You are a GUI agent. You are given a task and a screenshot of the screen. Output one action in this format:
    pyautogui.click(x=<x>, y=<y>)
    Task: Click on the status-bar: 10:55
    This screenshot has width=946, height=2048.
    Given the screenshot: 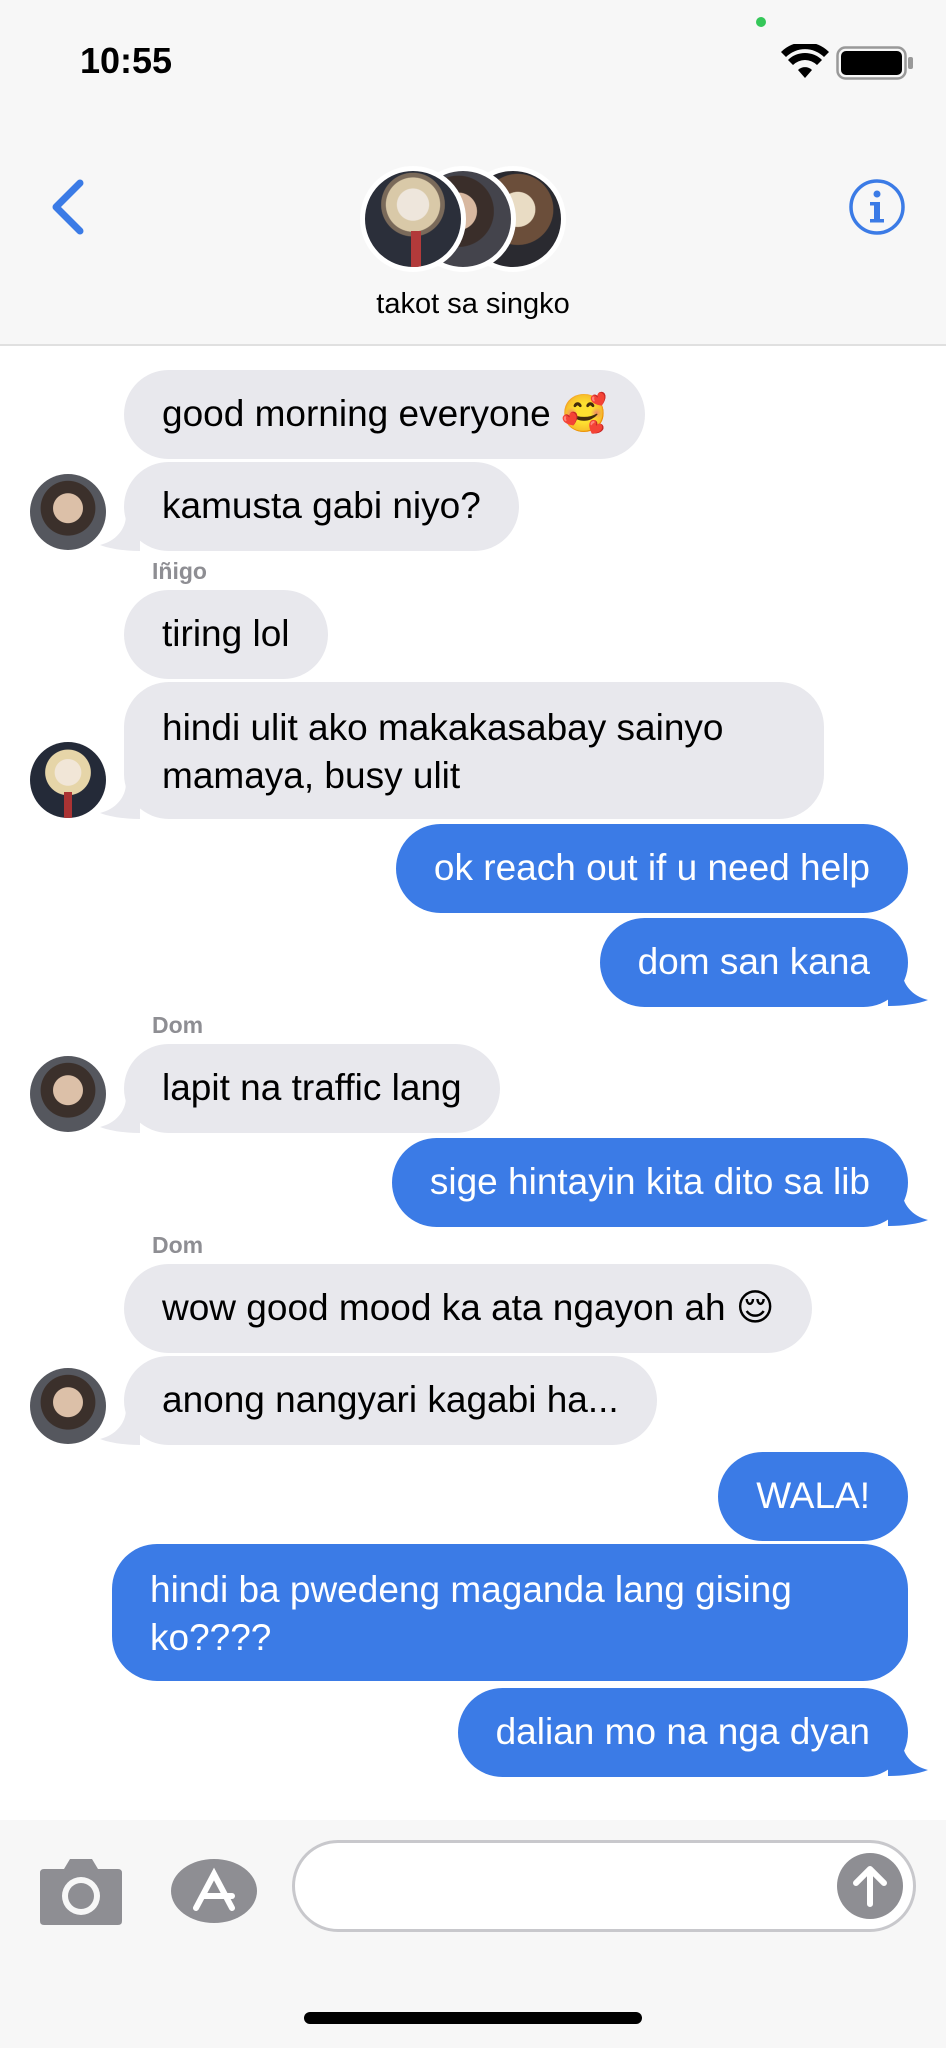 What is the action you would take?
    pyautogui.click(x=473, y=65)
    